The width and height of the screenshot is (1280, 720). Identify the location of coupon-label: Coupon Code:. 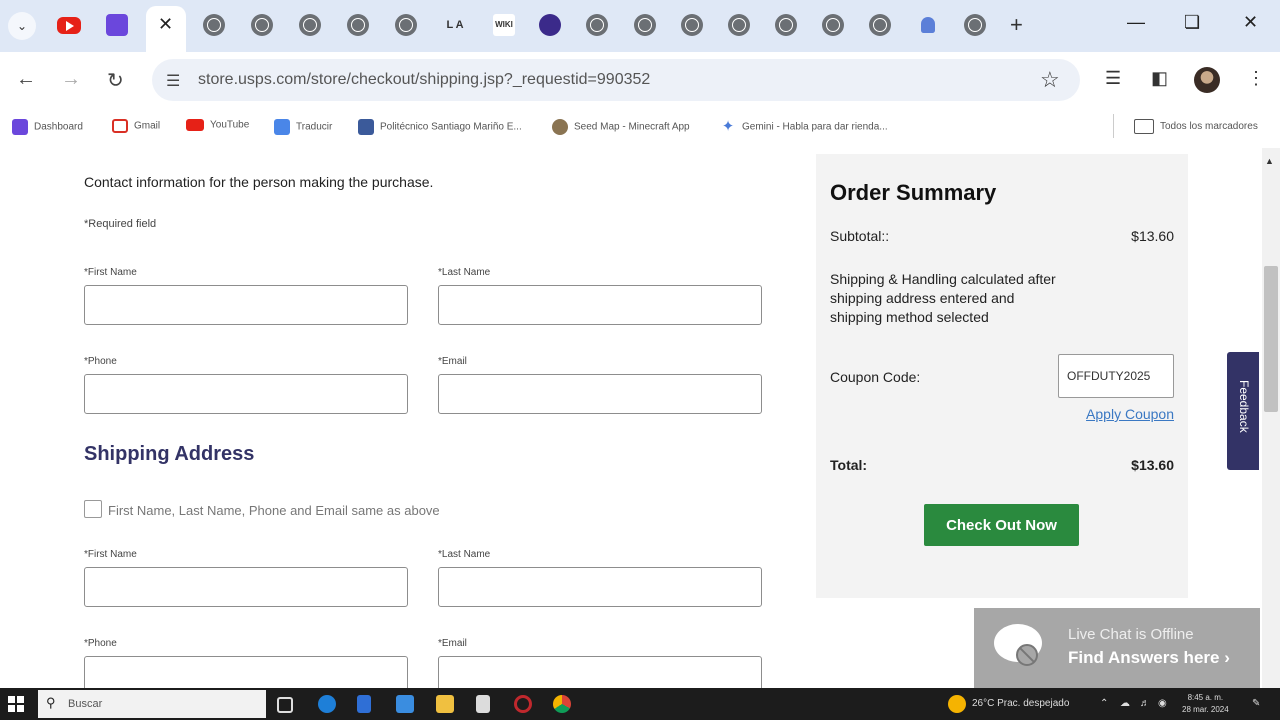
(875, 377).